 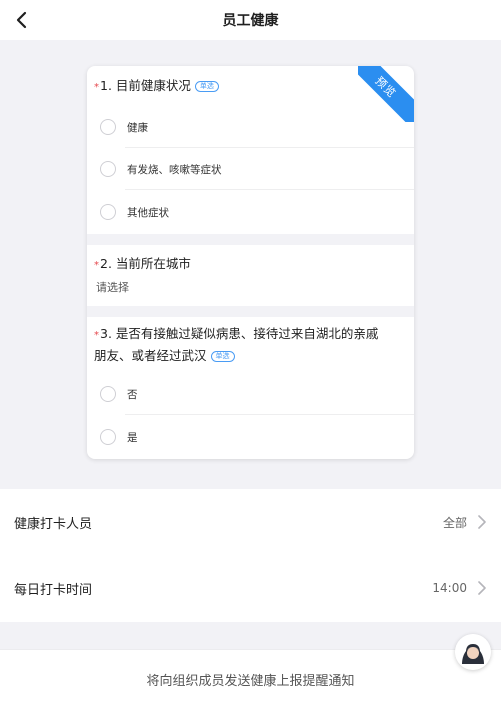 What do you see at coordinates (132, 437) in the screenshot?
I see `option-label: 是` at bounding box center [132, 437].